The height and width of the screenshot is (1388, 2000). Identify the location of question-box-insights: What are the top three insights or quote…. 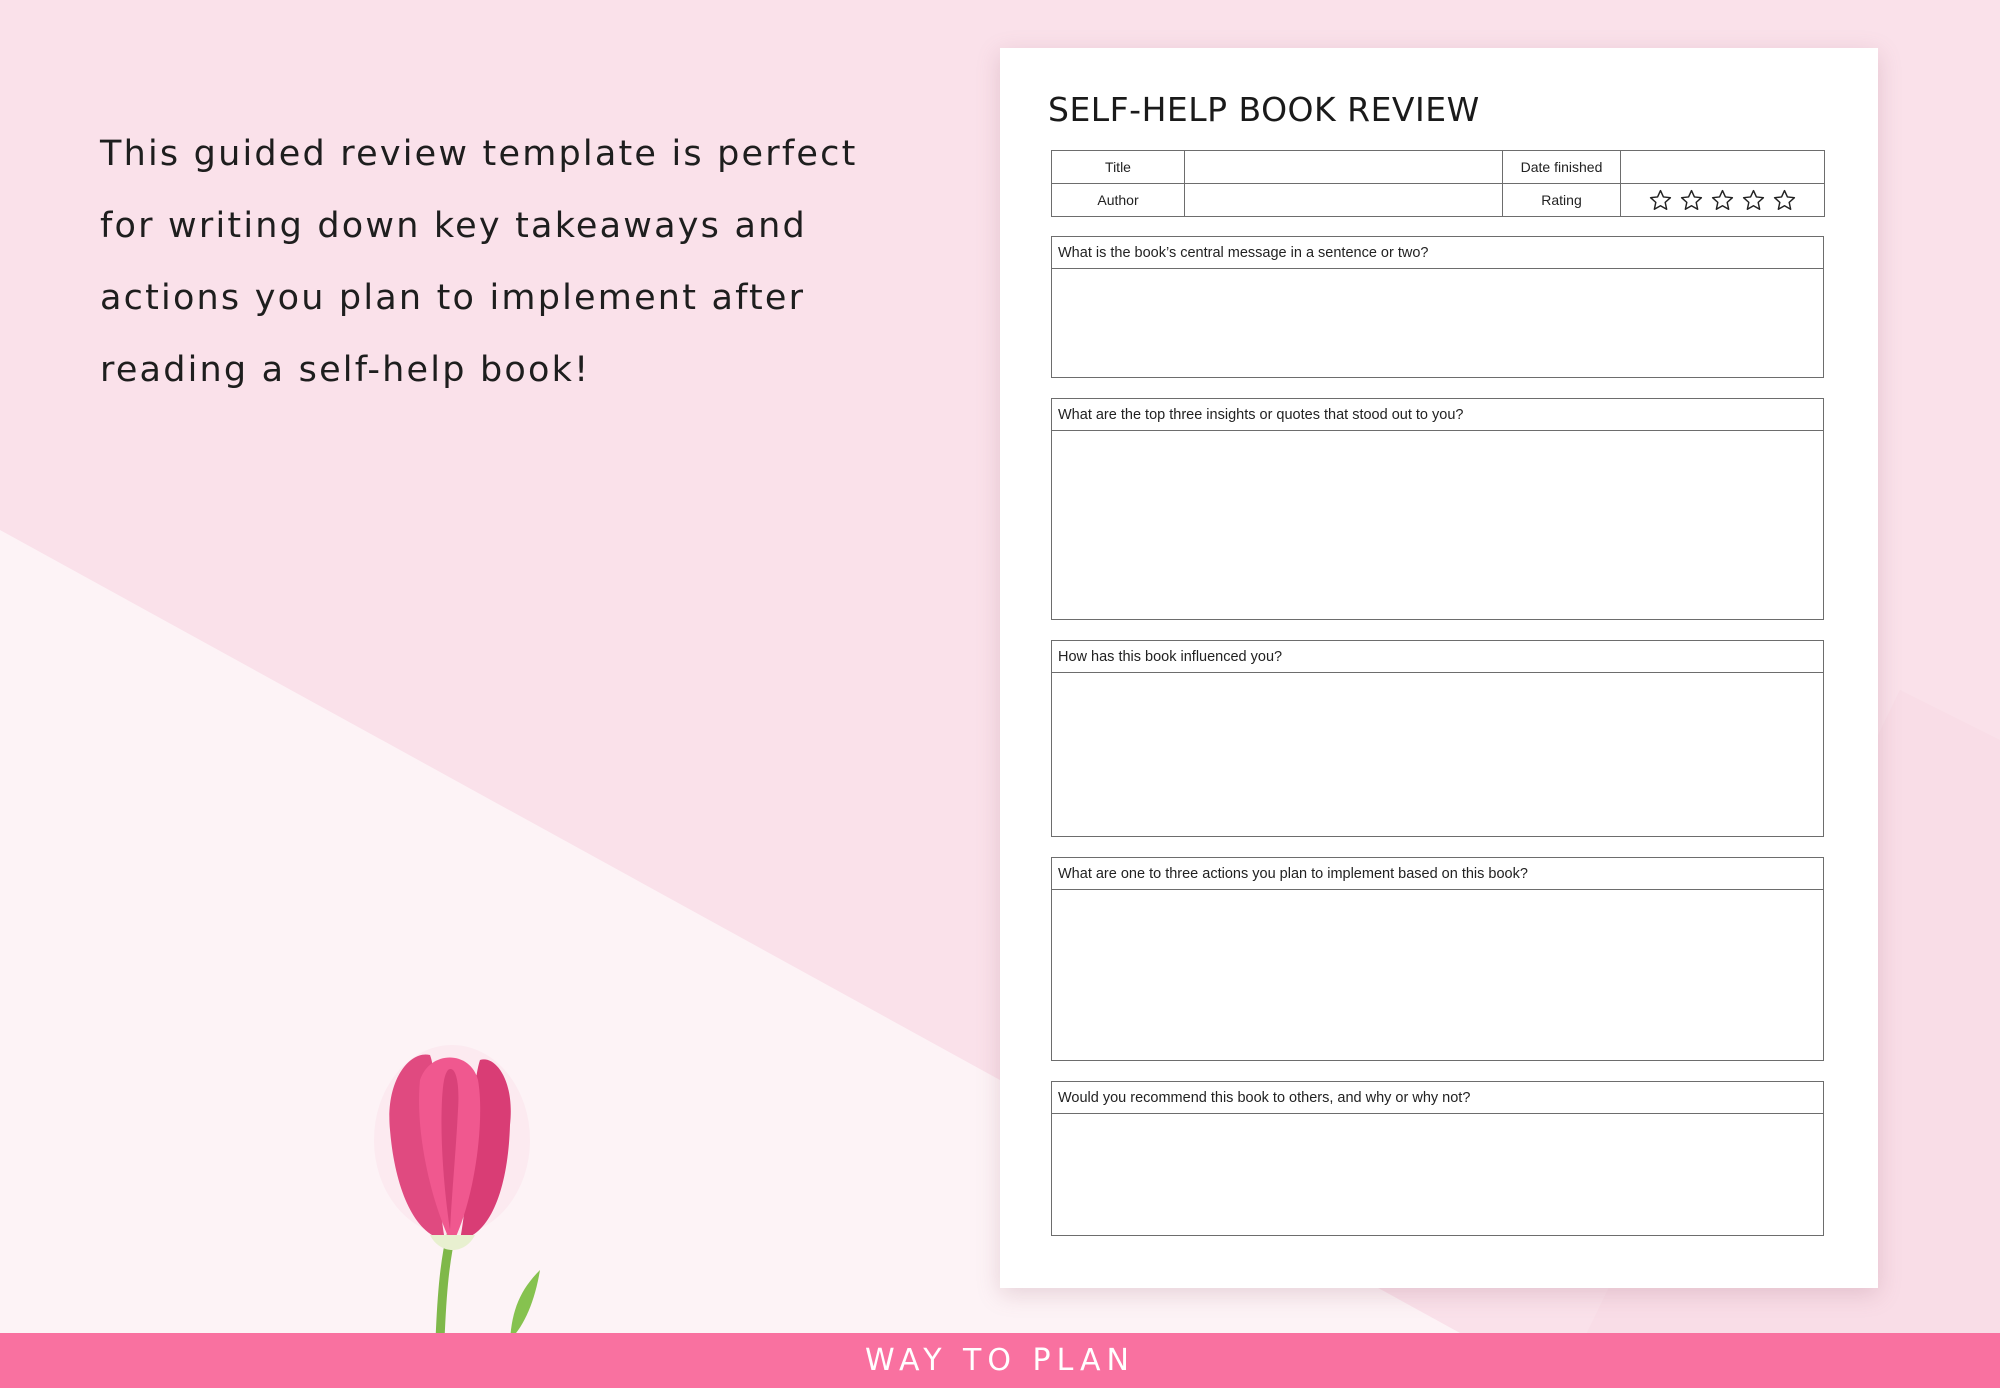
(1437, 509).